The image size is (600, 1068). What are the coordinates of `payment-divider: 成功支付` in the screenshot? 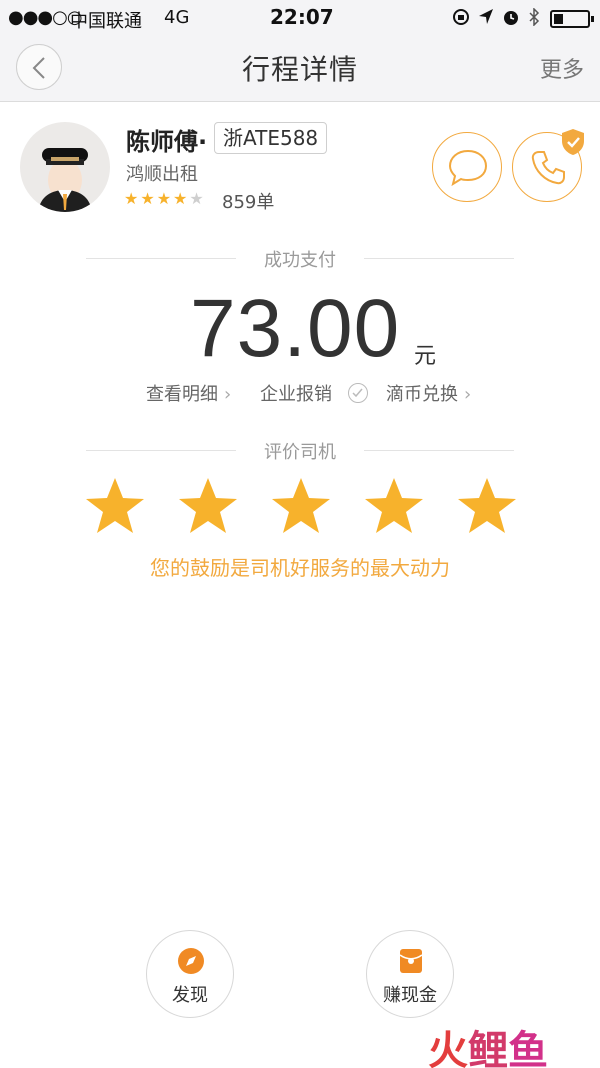 It's located at (300, 258).